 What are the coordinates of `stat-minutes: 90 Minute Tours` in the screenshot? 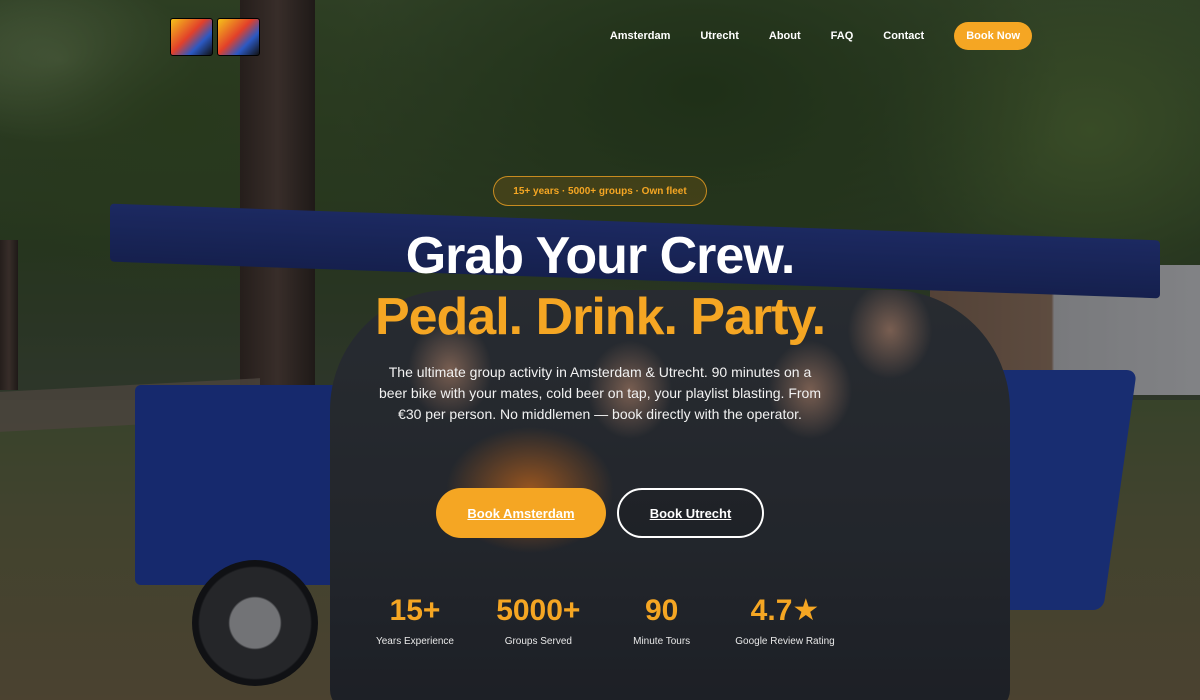 It's located at (662, 620).